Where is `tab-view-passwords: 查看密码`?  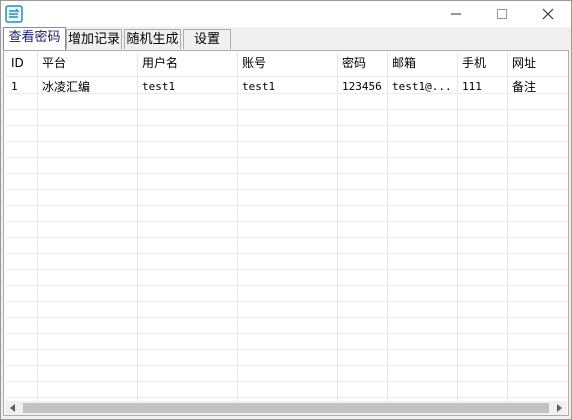
tab-view-passwords: 查看密码 is located at coordinates (34, 38).